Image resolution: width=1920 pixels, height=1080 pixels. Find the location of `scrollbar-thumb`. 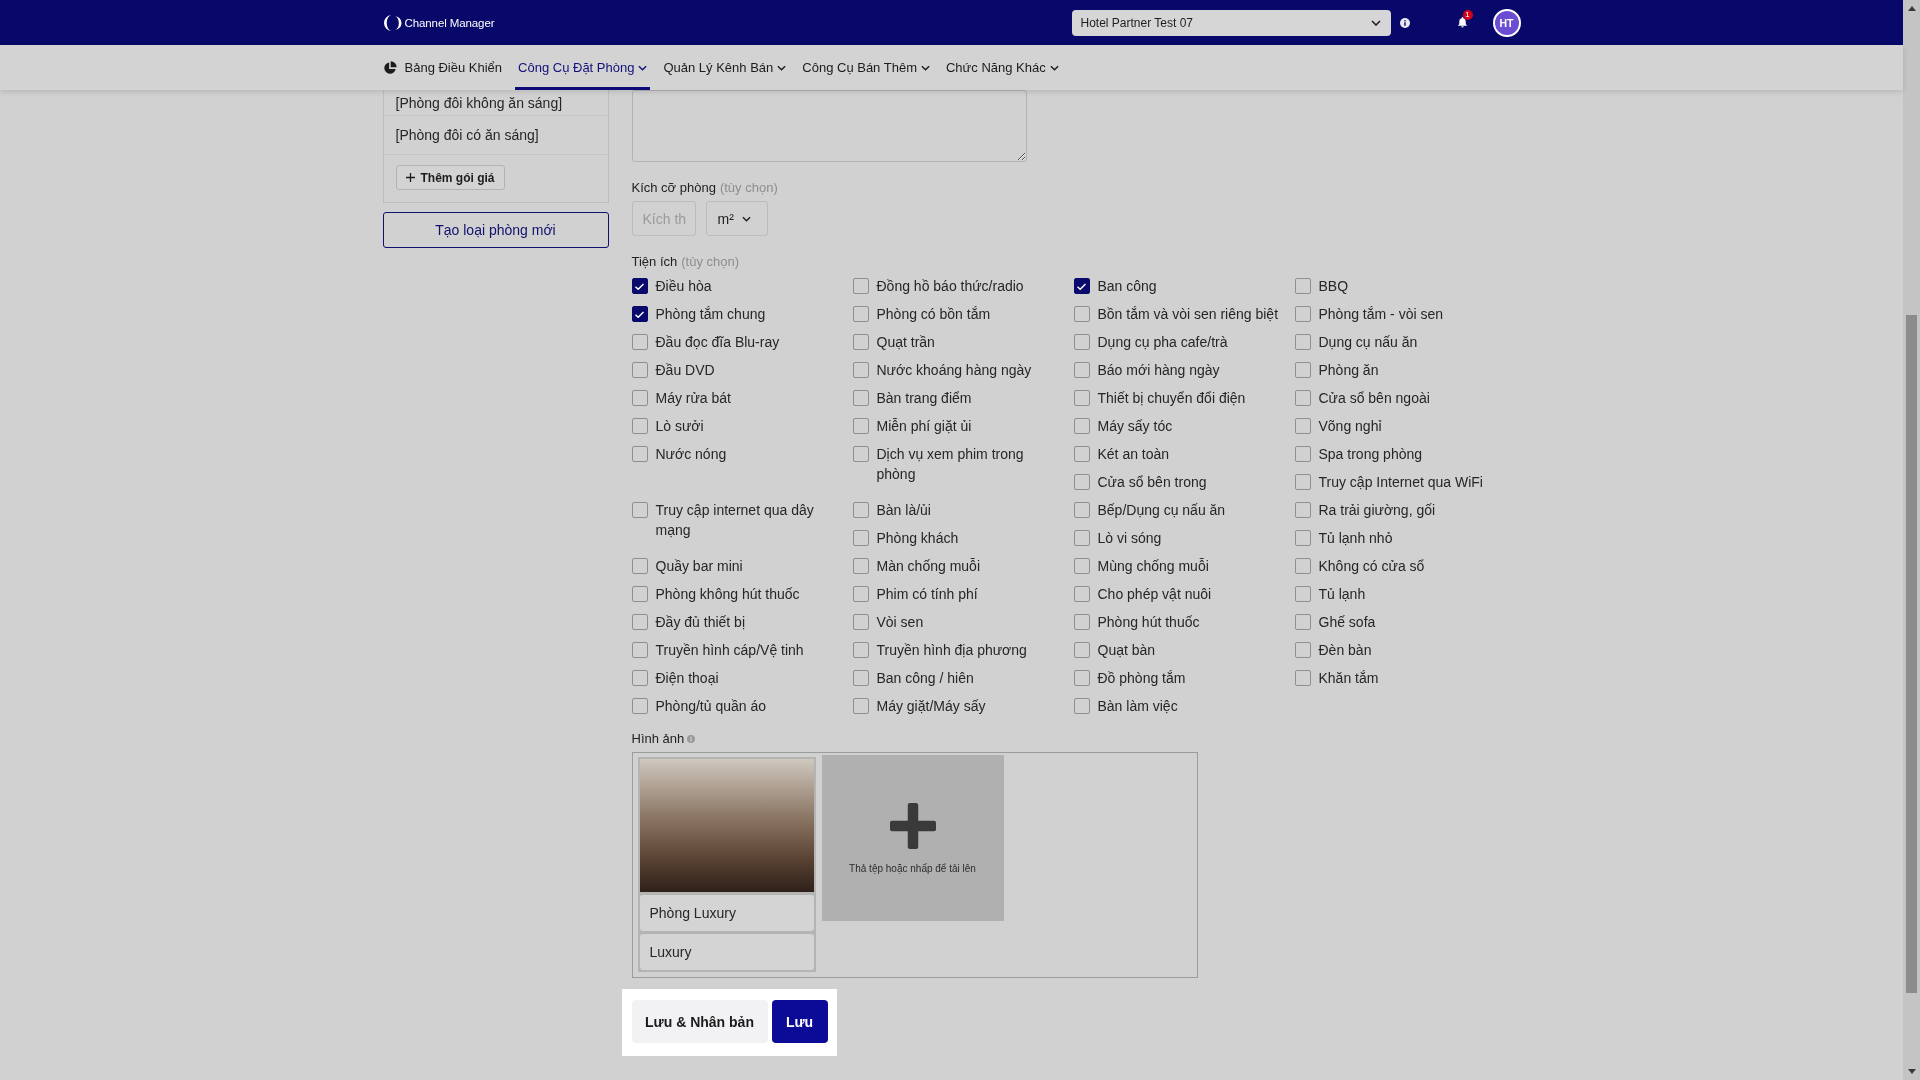

scrollbar-thumb is located at coordinates (1911, 654).